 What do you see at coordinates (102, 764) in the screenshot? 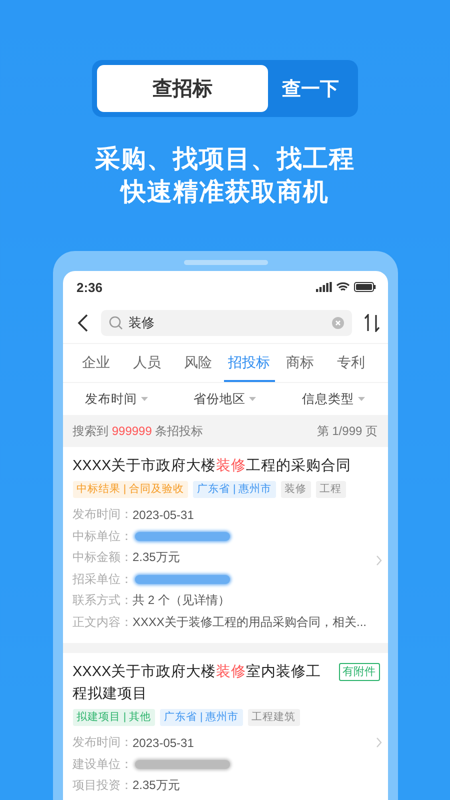
I see `field-label: 建设单位：` at bounding box center [102, 764].